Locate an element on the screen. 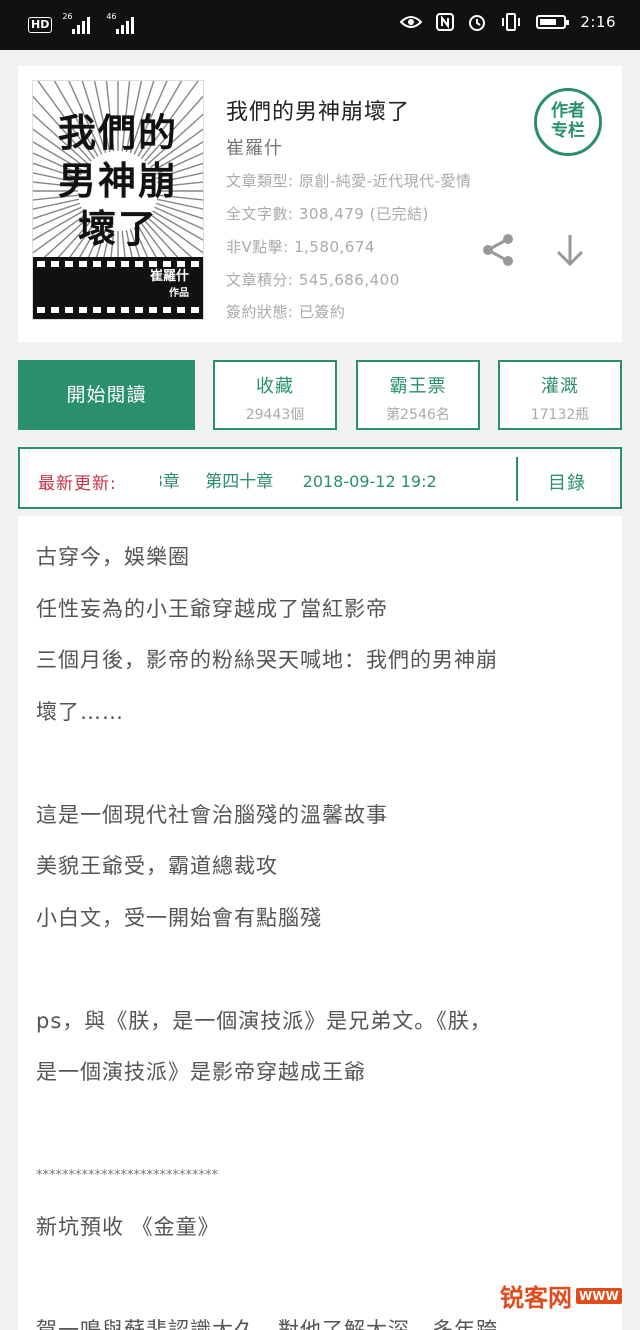 This screenshot has height=1330, width=640. description-line: 是一個演技派》是影帝穿越成王爺 is located at coordinates (201, 1072).